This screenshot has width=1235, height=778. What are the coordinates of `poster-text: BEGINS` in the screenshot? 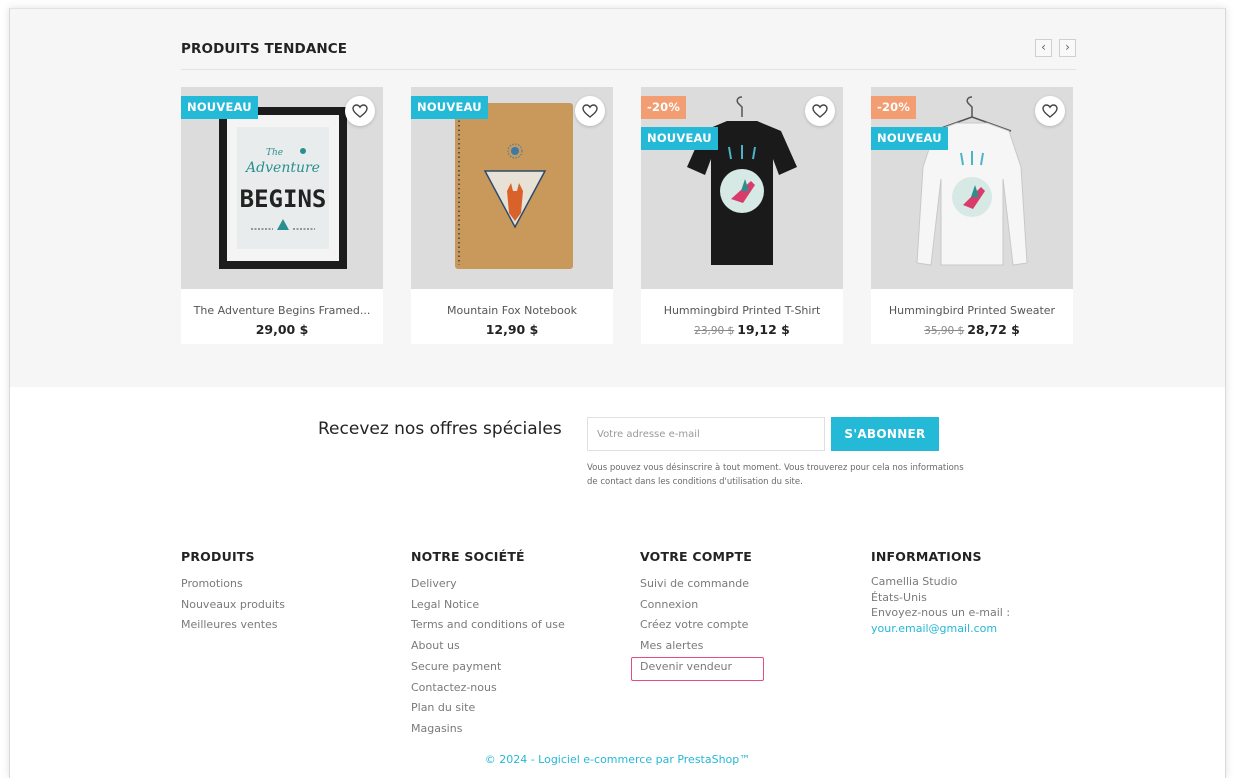 It's located at (283, 199).